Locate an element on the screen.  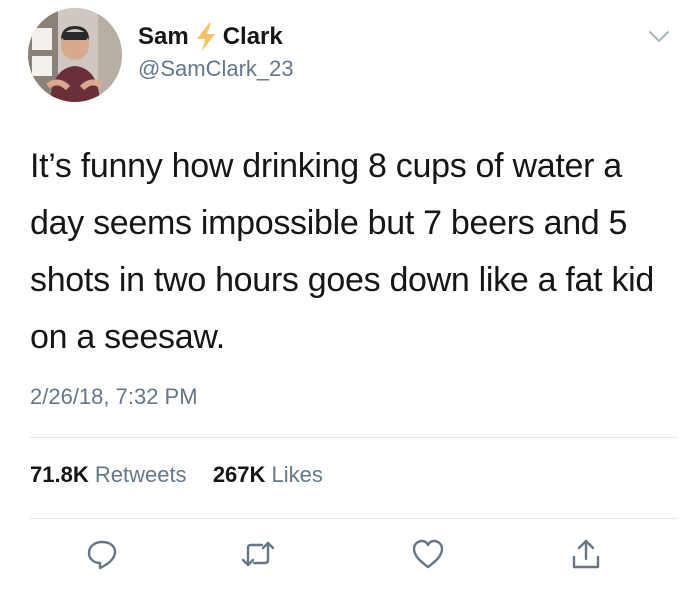
chevron-down-icon is located at coordinates (659, 37).